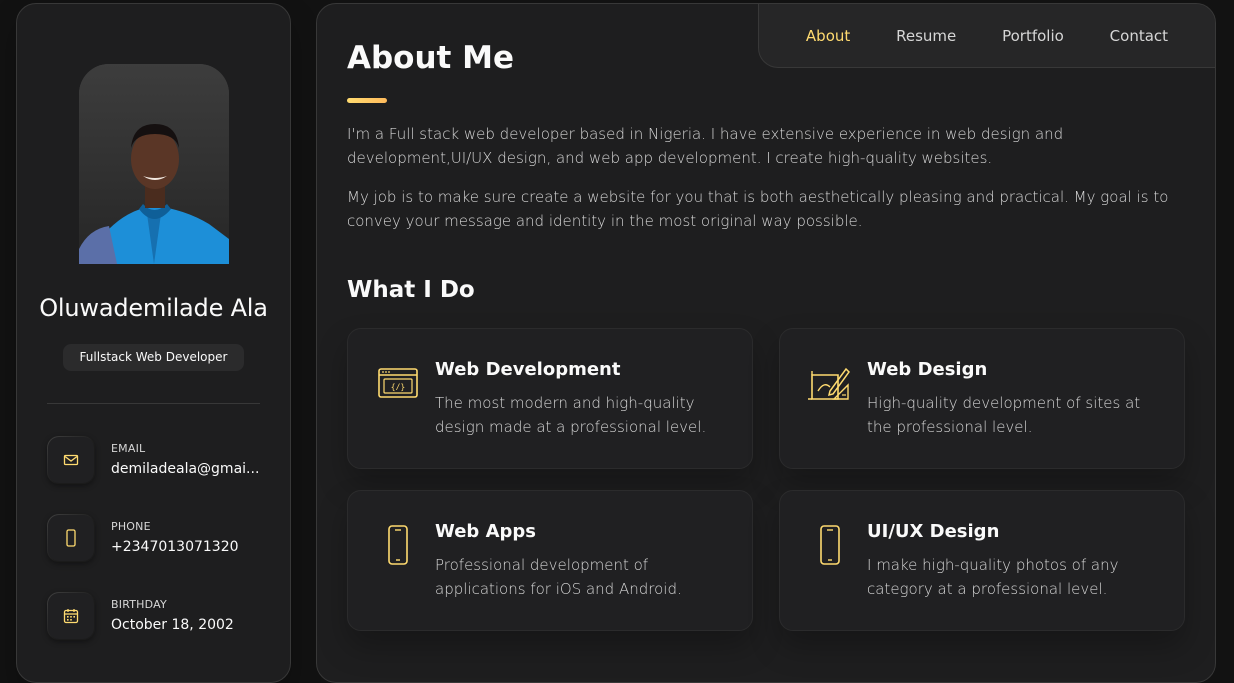  I want to click on separator, so click(153, 403).